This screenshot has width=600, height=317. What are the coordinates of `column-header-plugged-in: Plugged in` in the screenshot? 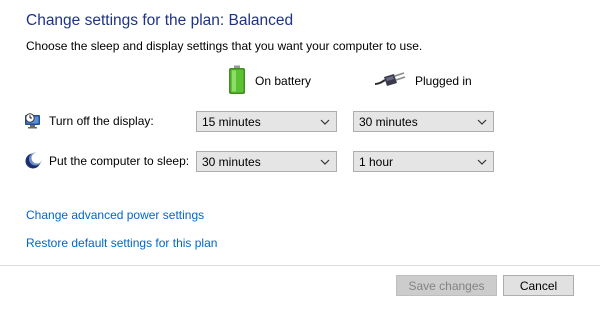 It's located at (423, 81).